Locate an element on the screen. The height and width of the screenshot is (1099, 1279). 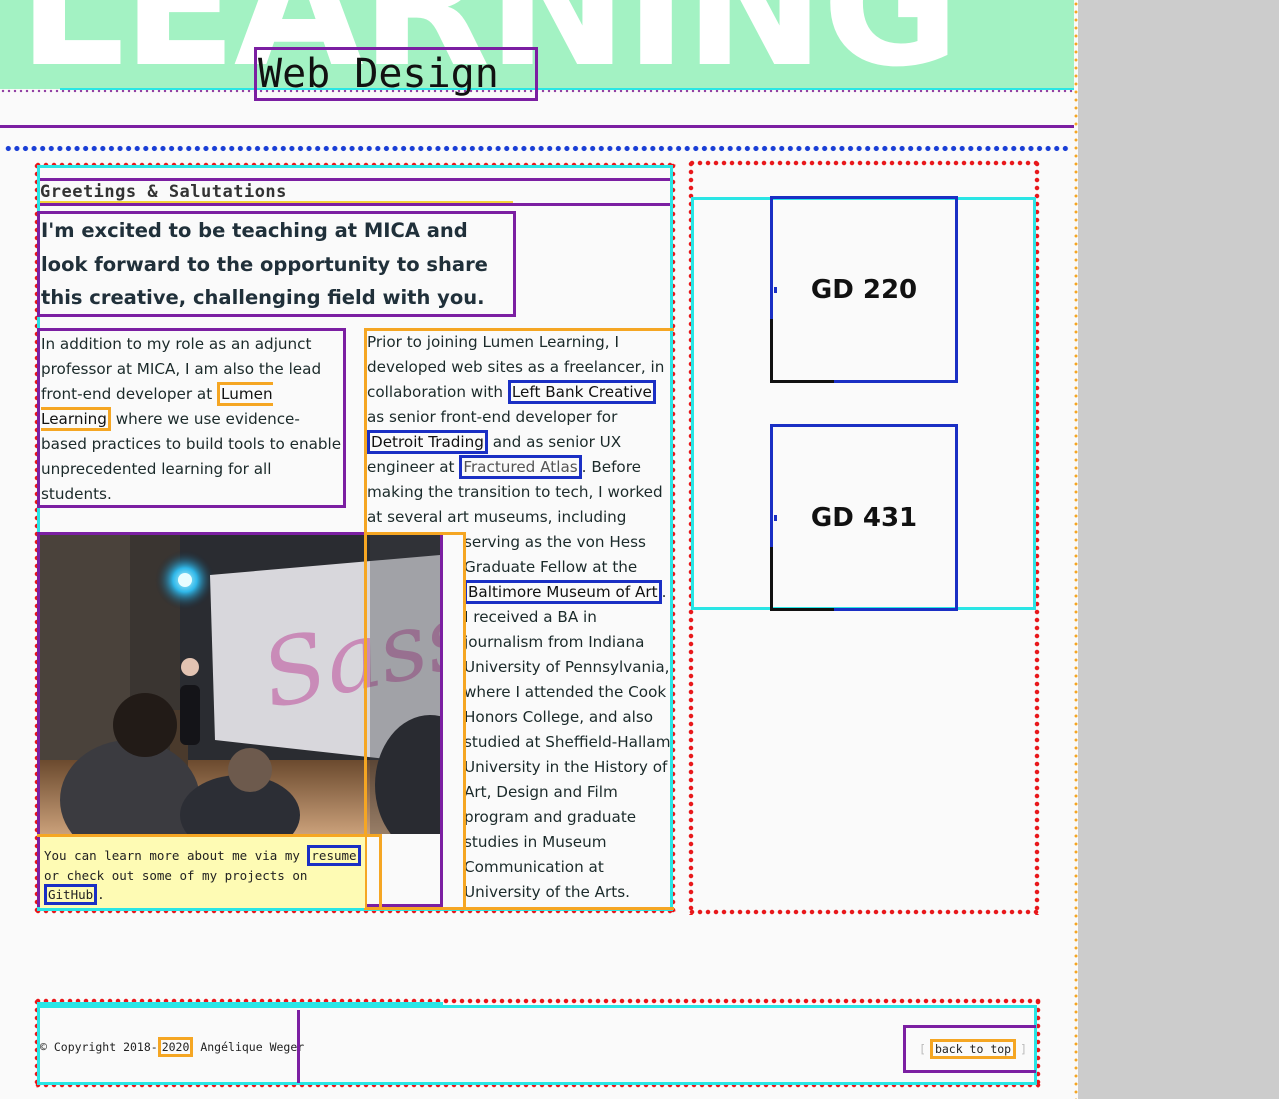
copyright-text: © Copyright 2018- is located at coordinates (99, 1047).